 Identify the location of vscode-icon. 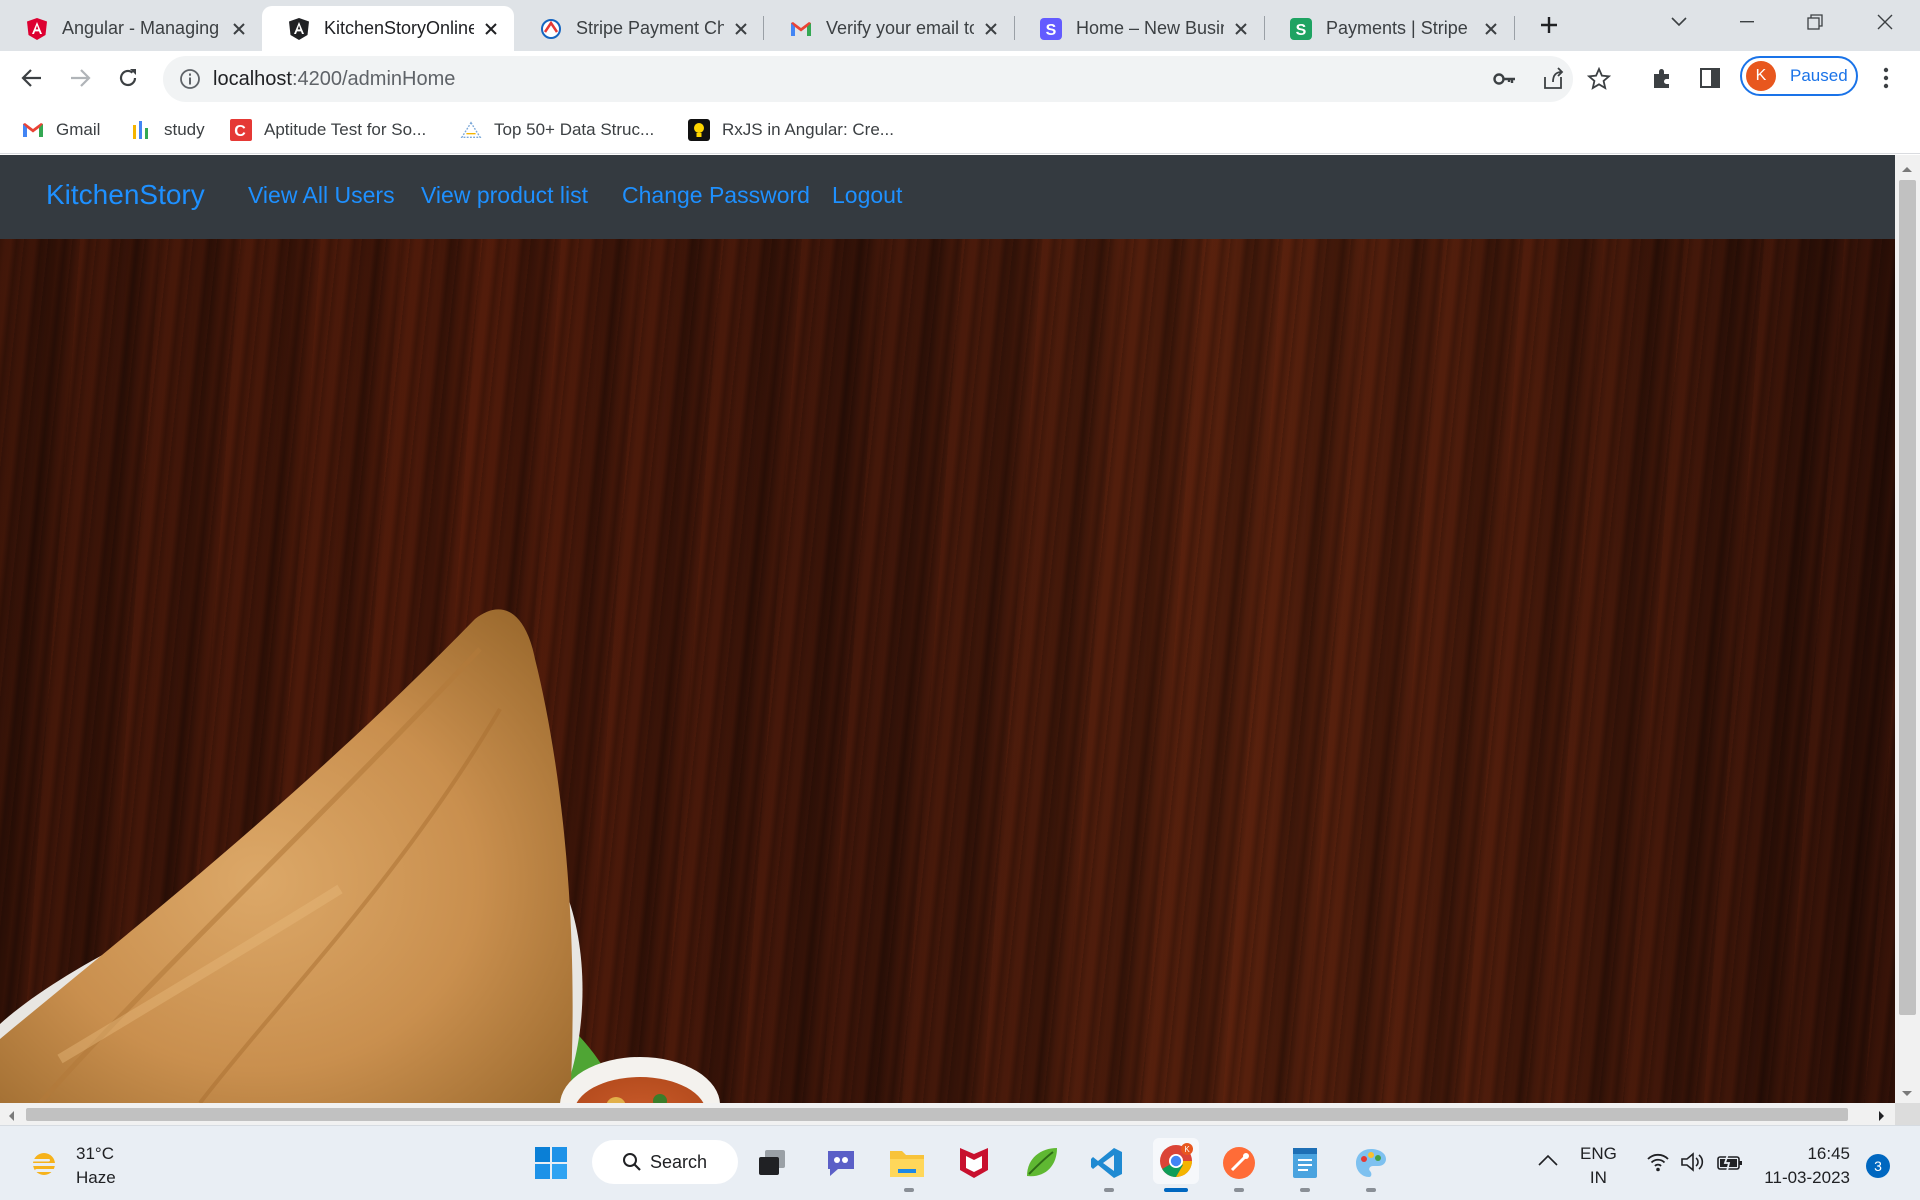
(1107, 1163).